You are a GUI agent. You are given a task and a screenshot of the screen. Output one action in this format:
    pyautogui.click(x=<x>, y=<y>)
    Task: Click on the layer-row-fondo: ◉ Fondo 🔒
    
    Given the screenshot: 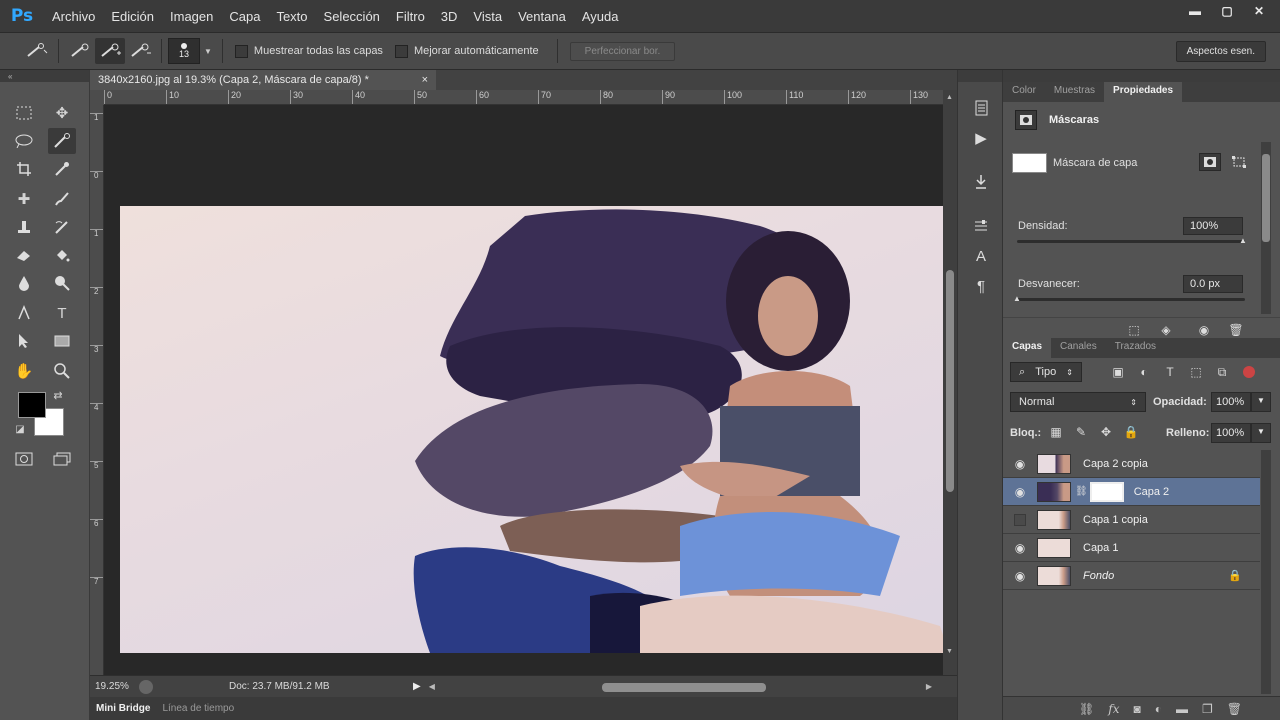 What is the action you would take?
    pyautogui.click(x=1131, y=576)
    